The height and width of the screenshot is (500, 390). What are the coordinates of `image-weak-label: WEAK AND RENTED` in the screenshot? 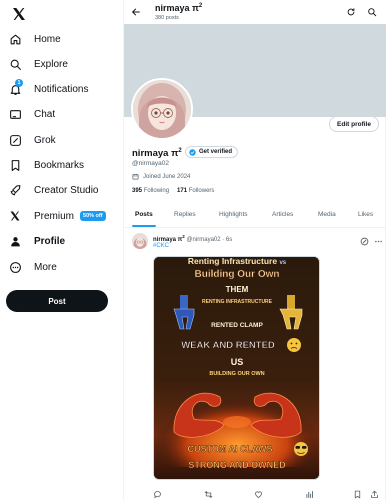 It's located at (228, 345).